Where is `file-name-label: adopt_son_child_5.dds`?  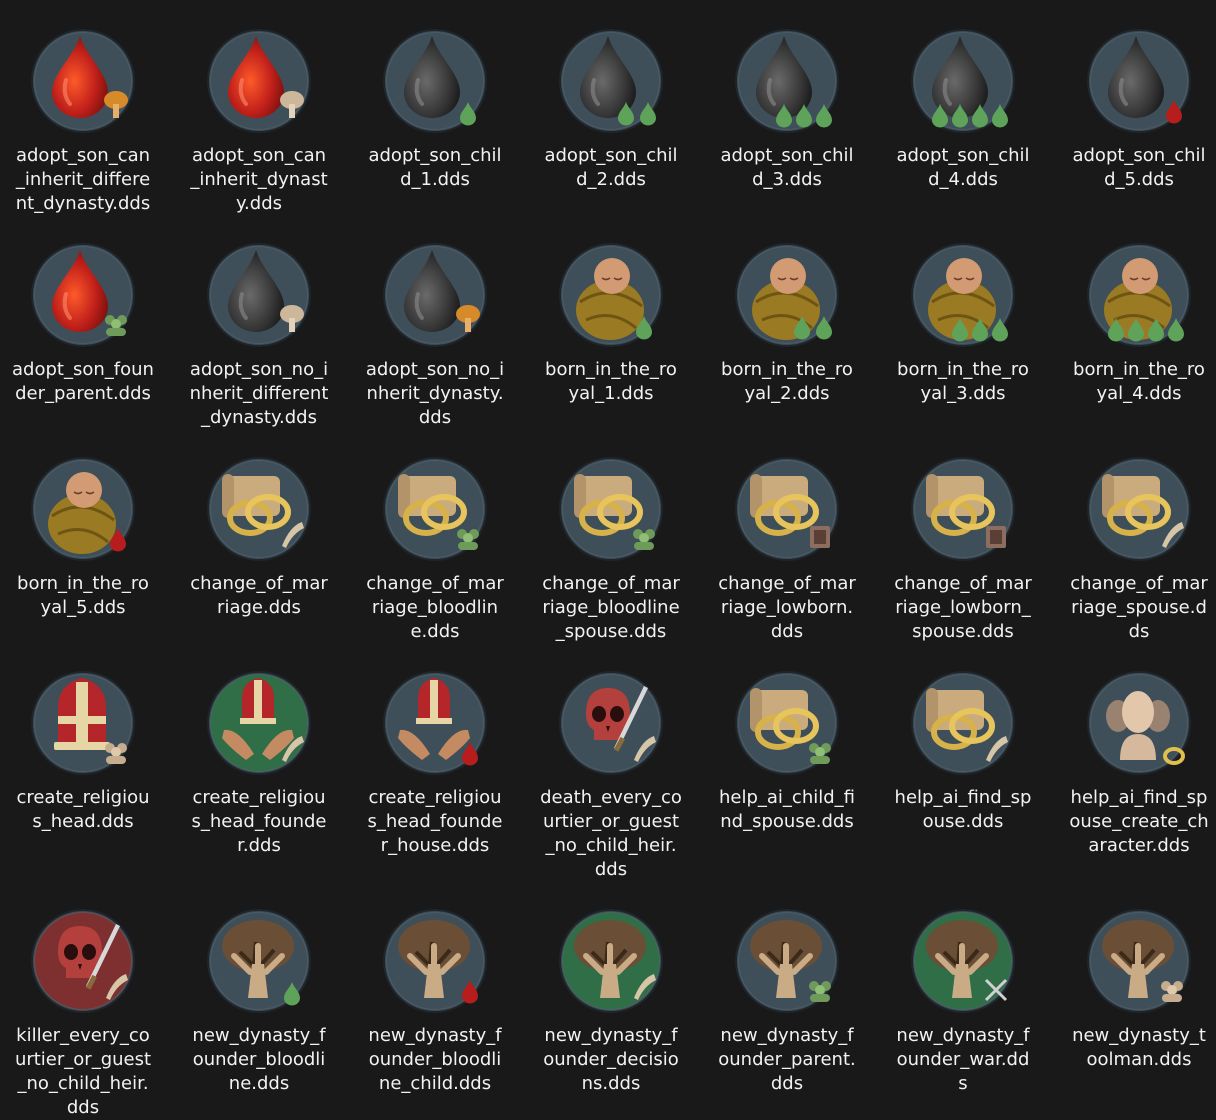 file-name-label: adopt_son_child_5.dds is located at coordinates (1139, 167).